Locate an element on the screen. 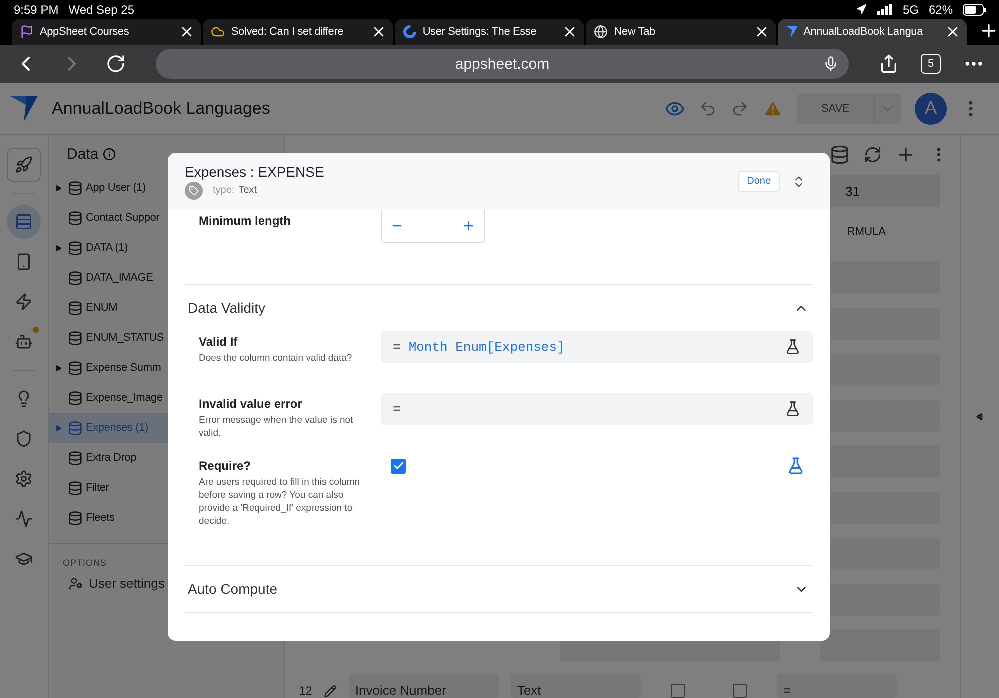  decrement-button: − is located at coordinates (397, 226).